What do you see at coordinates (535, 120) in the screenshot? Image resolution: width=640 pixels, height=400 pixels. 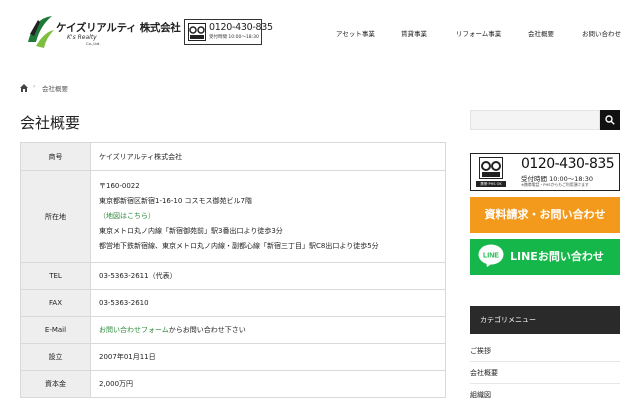 I see `search-input` at bounding box center [535, 120].